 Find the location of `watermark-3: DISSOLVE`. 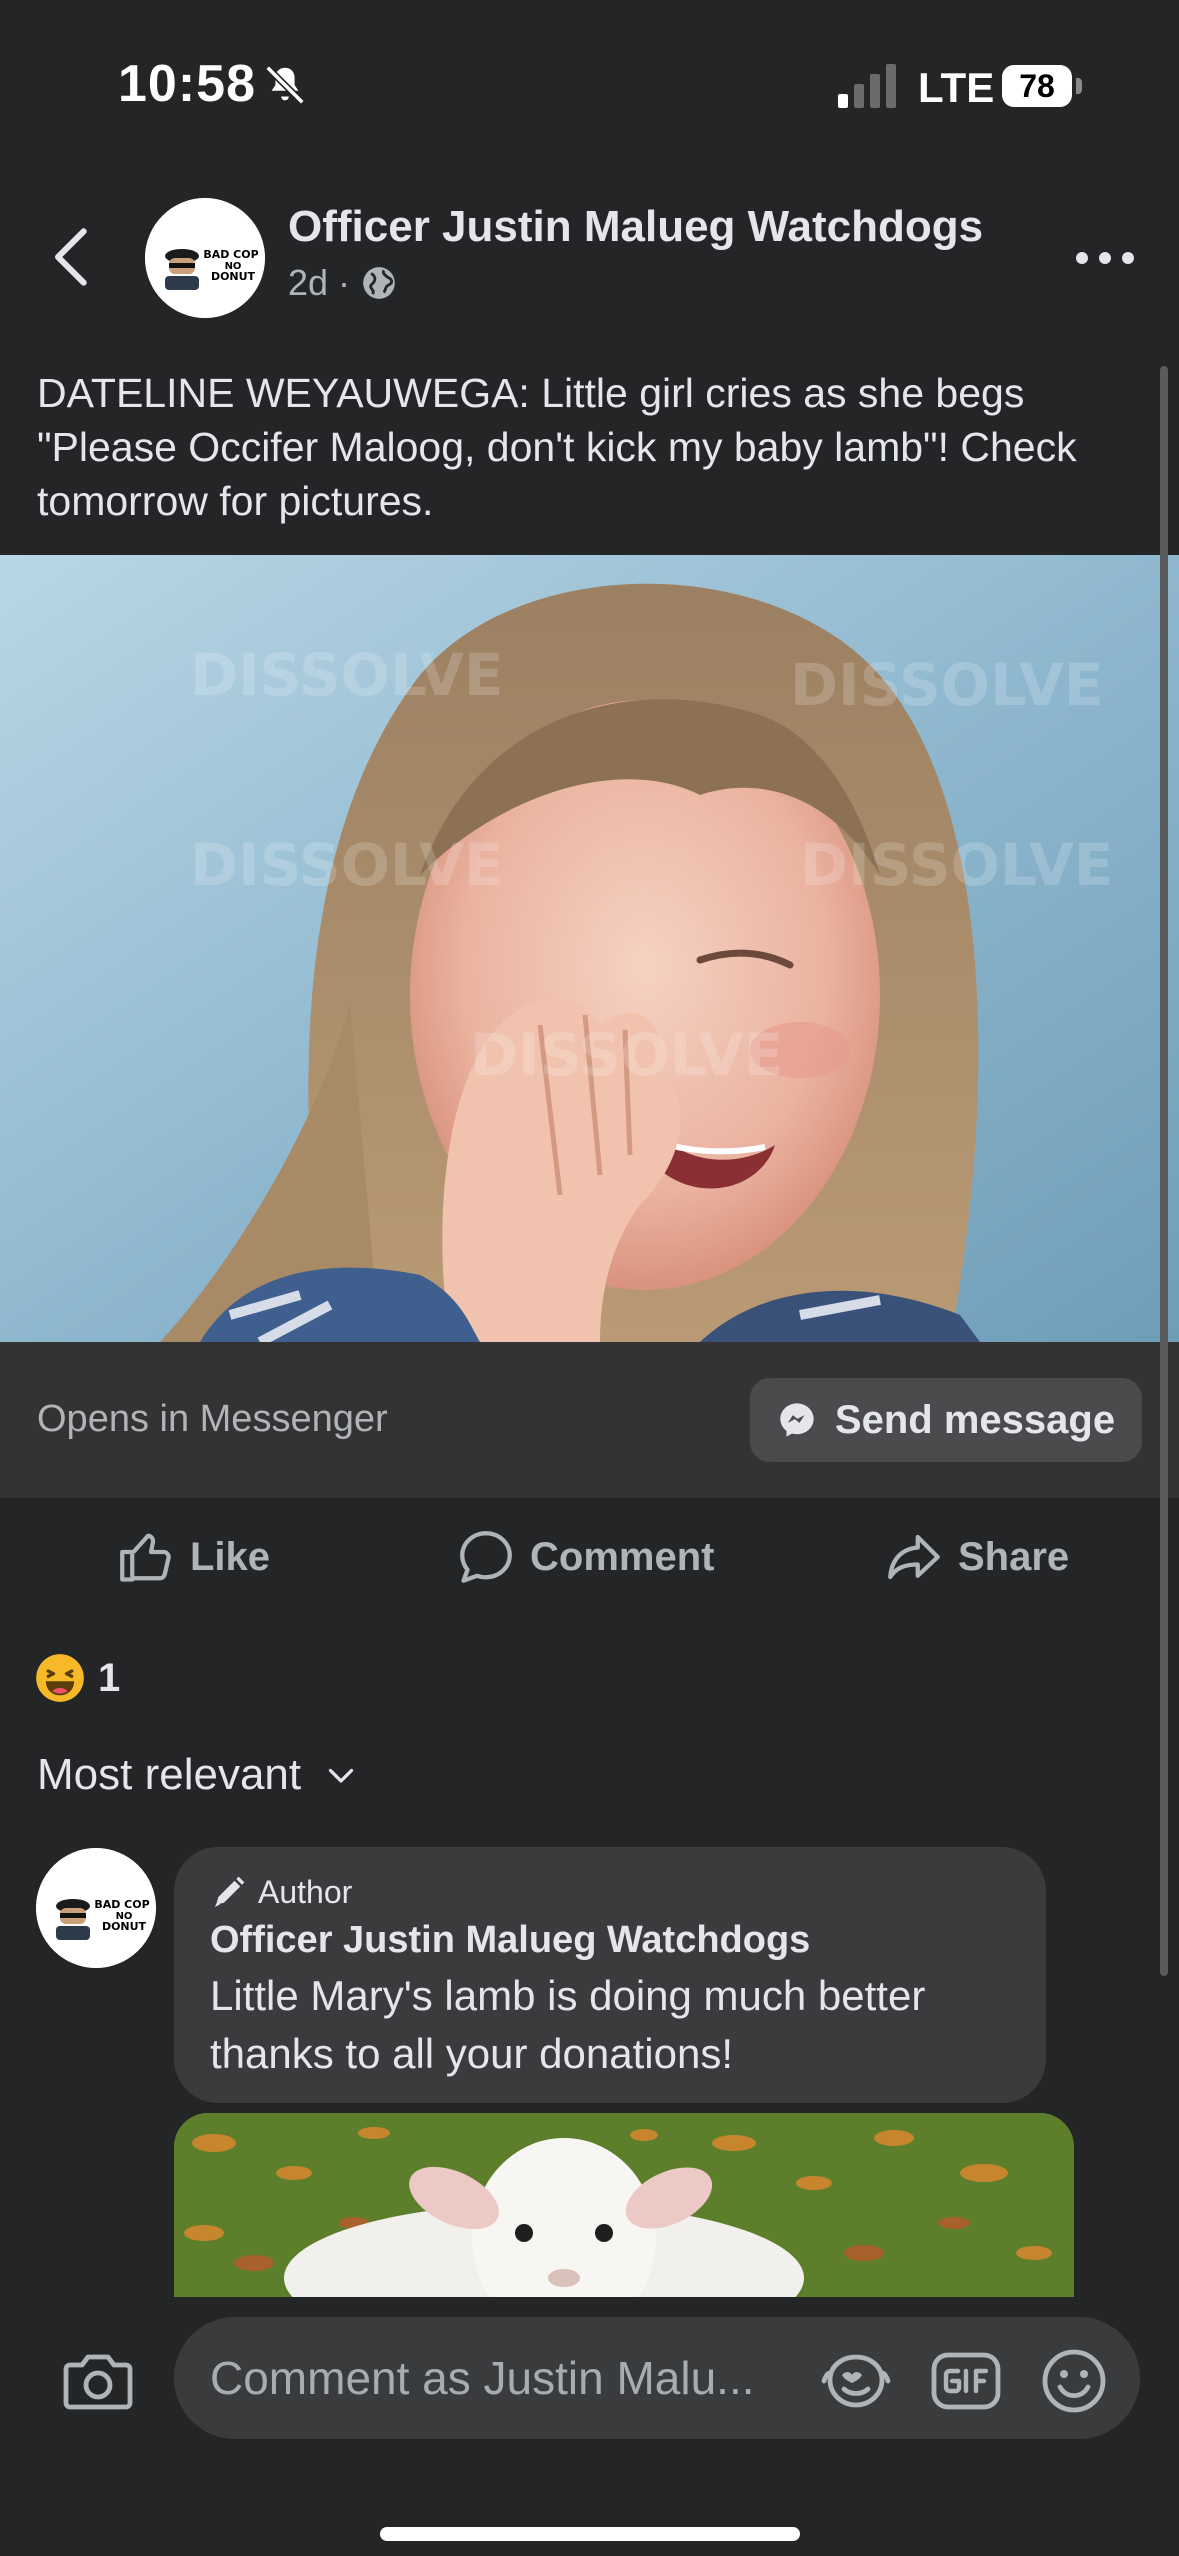

watermark-3: DISSOLVE is located at coordinates (346, 865).